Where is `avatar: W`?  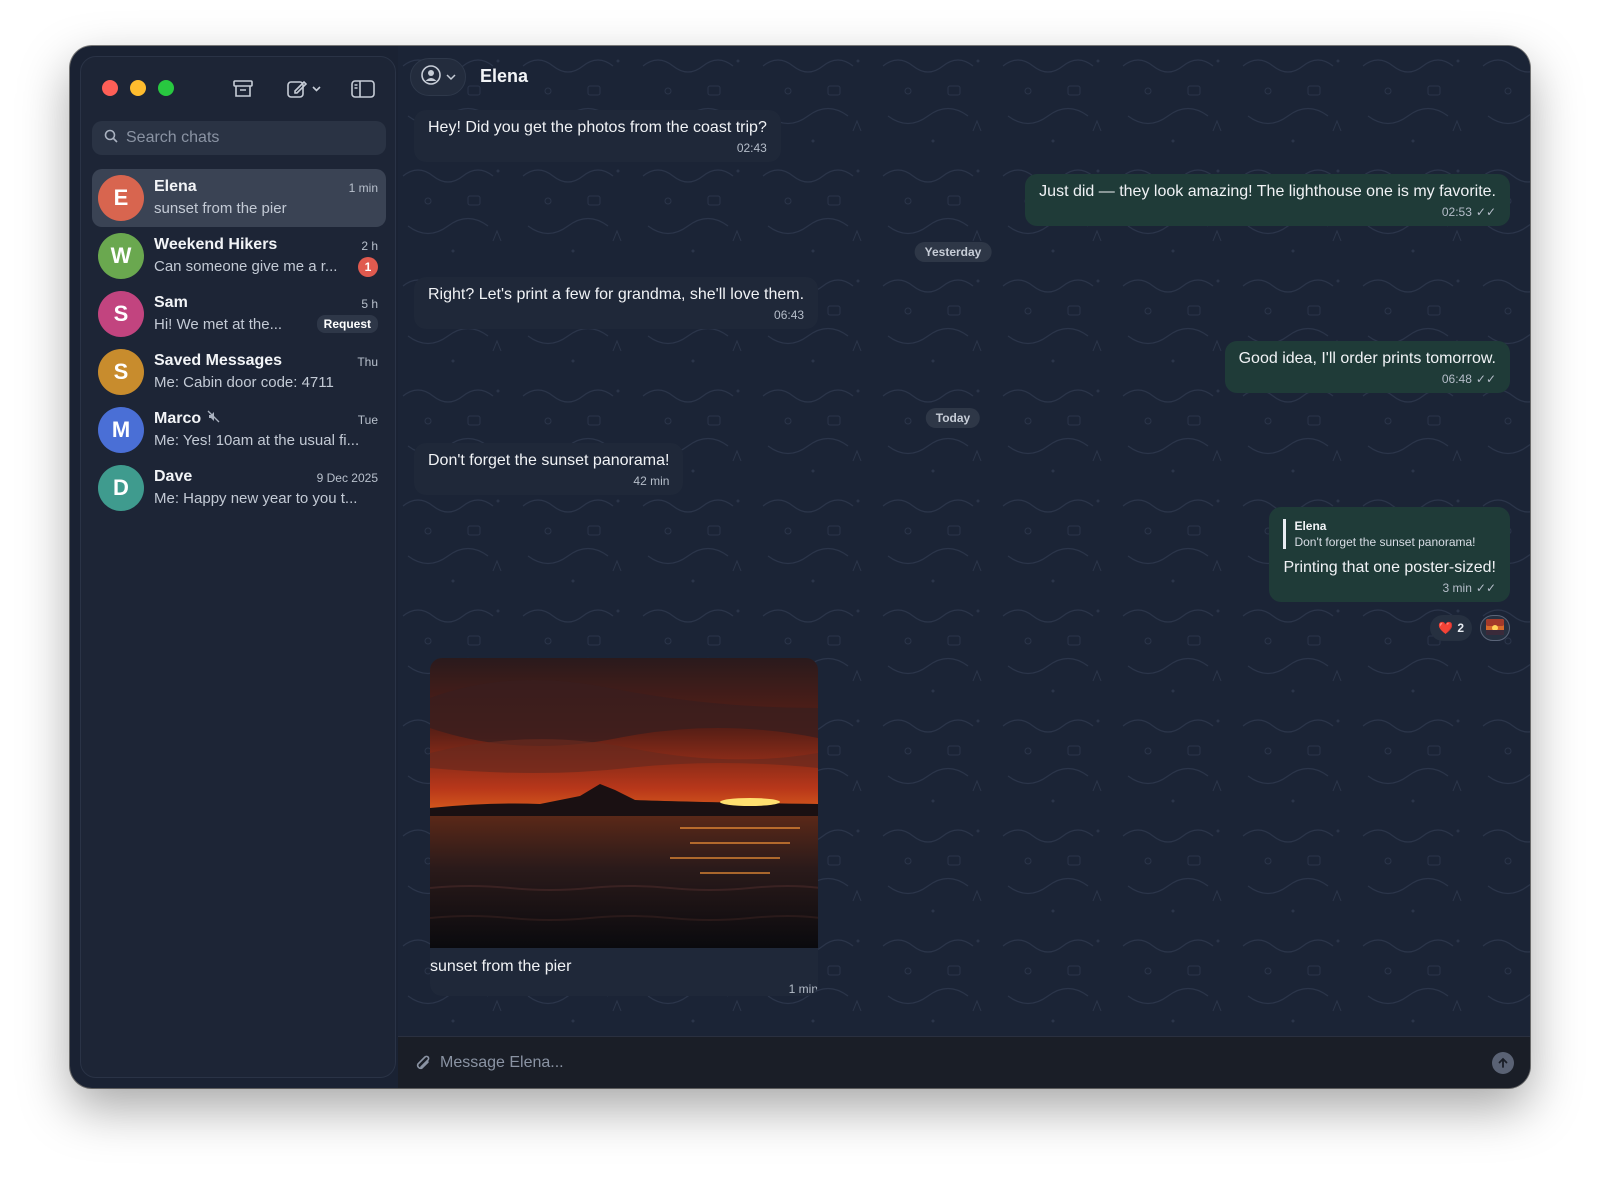 avatar: W is located at coordinates (121, 256).